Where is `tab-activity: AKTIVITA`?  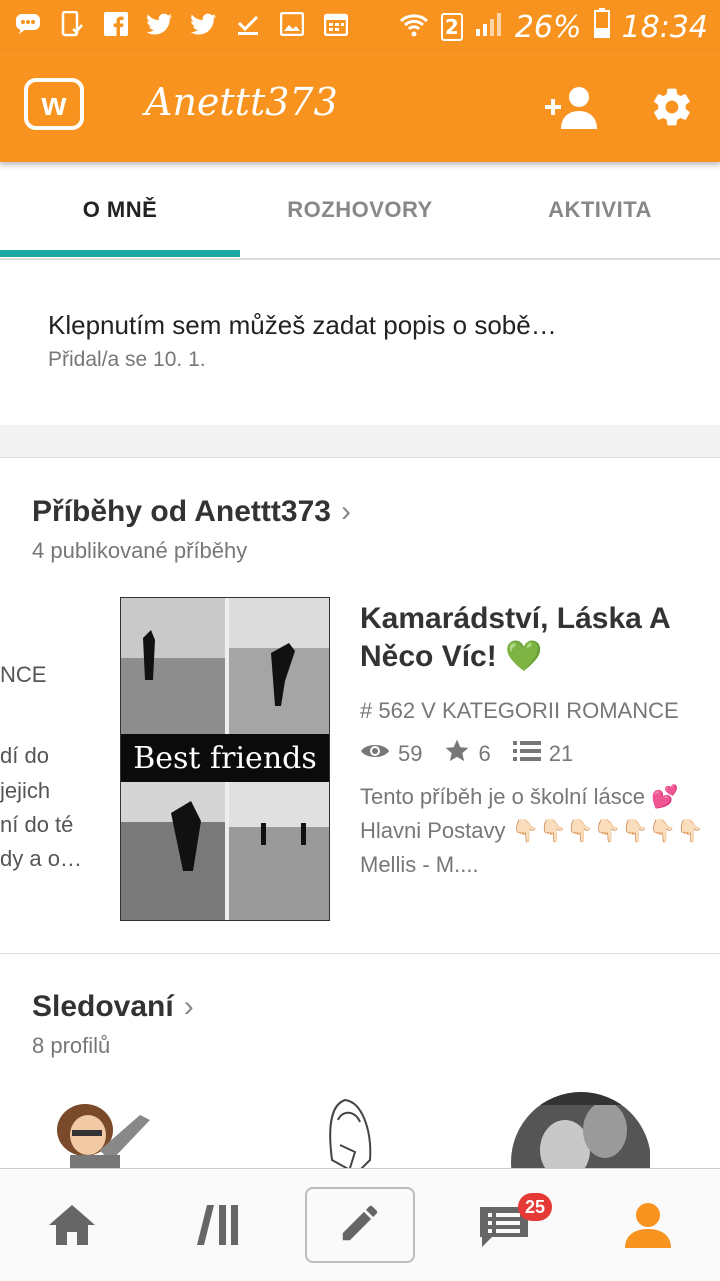
tab-activity: AKTIVITA is located at coordinates (600, 210).